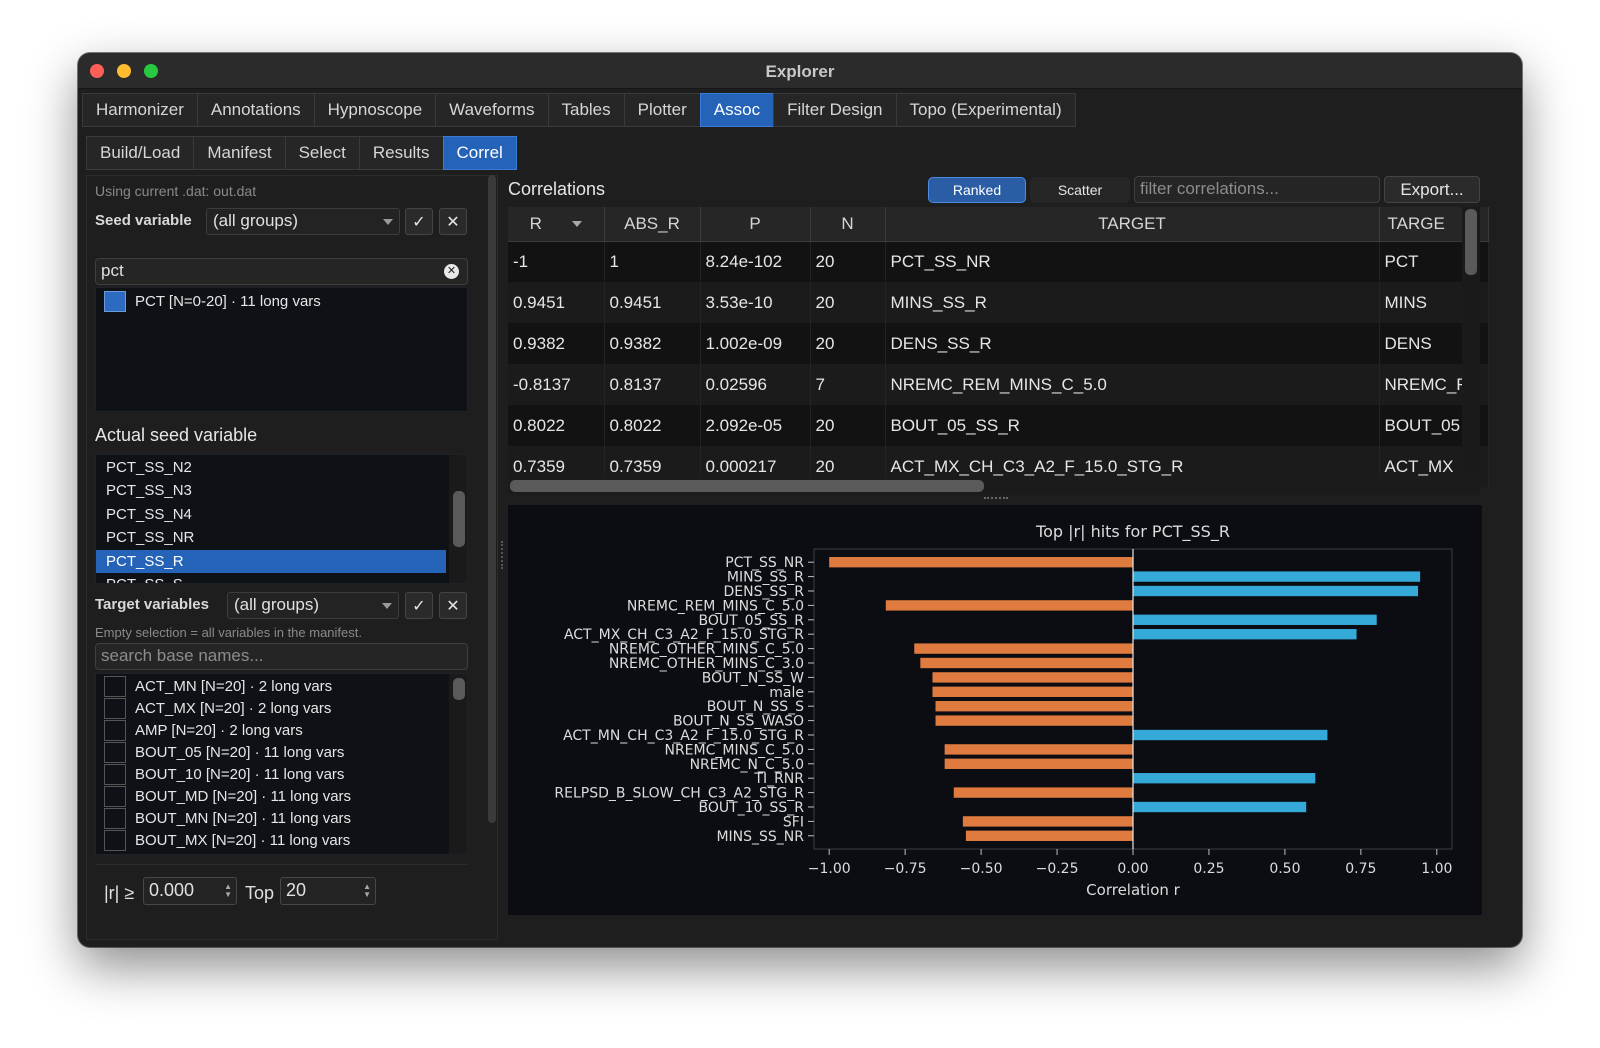 The height and width of the screenshot is (1048, 1600). I want to click on subtab-select: Select, so click(321, 153).